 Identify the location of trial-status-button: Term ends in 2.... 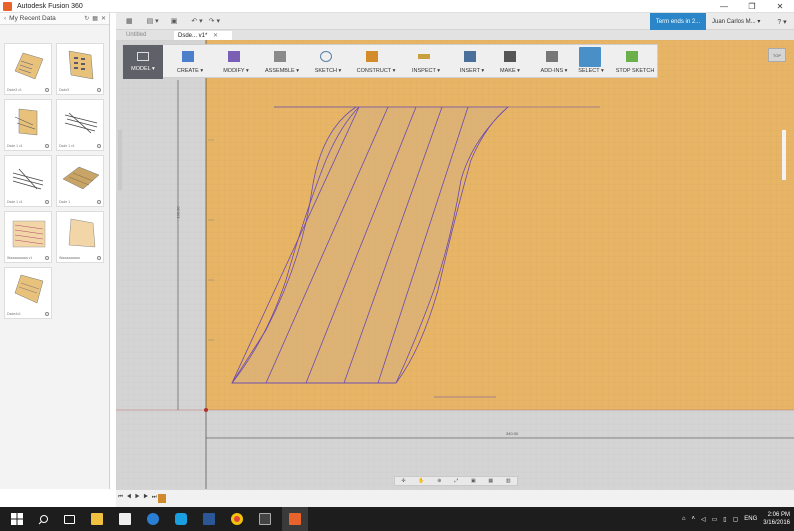
(678, 21).